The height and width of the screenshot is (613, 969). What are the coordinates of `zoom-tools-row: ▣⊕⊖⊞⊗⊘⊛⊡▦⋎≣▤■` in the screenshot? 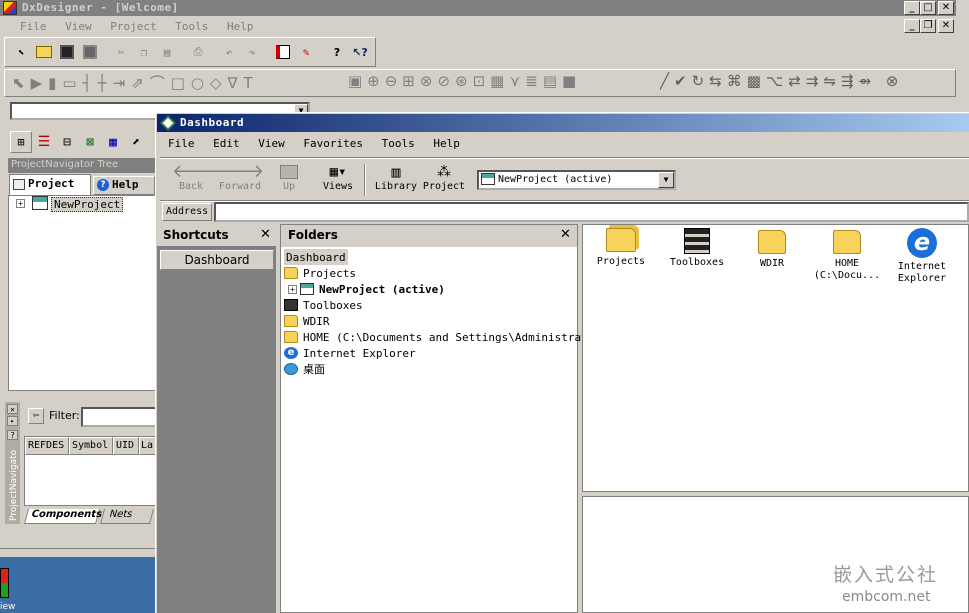 It's located at (500, 81).